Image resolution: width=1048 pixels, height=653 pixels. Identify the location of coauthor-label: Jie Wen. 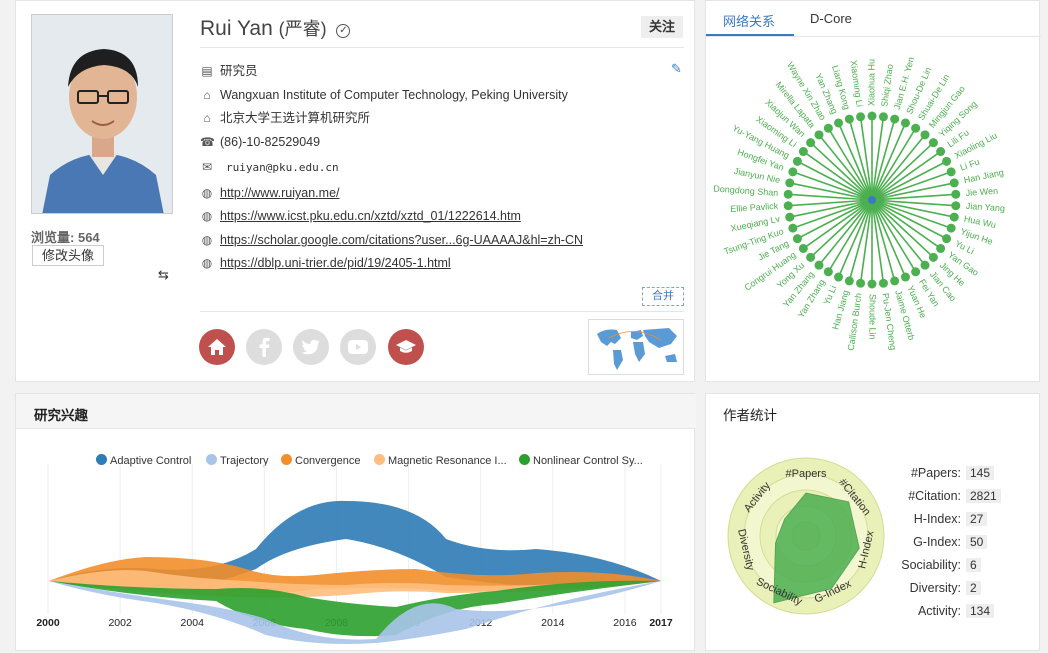
(981, 192).